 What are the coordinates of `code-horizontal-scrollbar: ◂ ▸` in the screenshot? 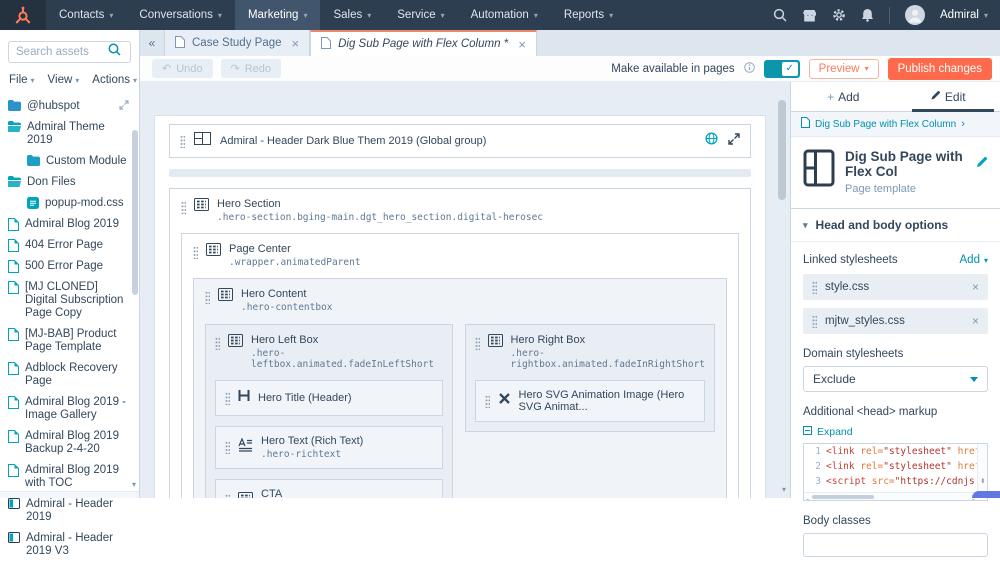 It's located at (890, 496).